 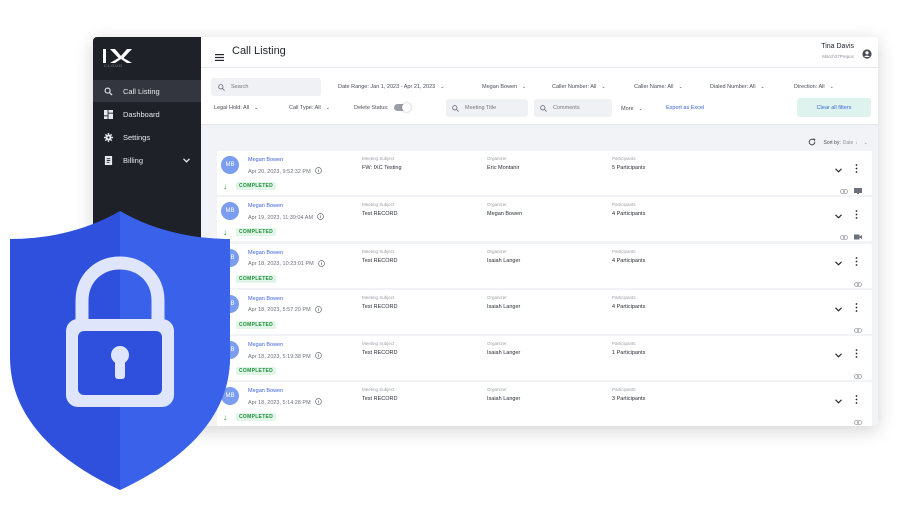 What do you see at coordinates (232, 108) in the screenshot?
I see `legal-hold-label: Legal Hold: All` at bounding box center [232, 108].